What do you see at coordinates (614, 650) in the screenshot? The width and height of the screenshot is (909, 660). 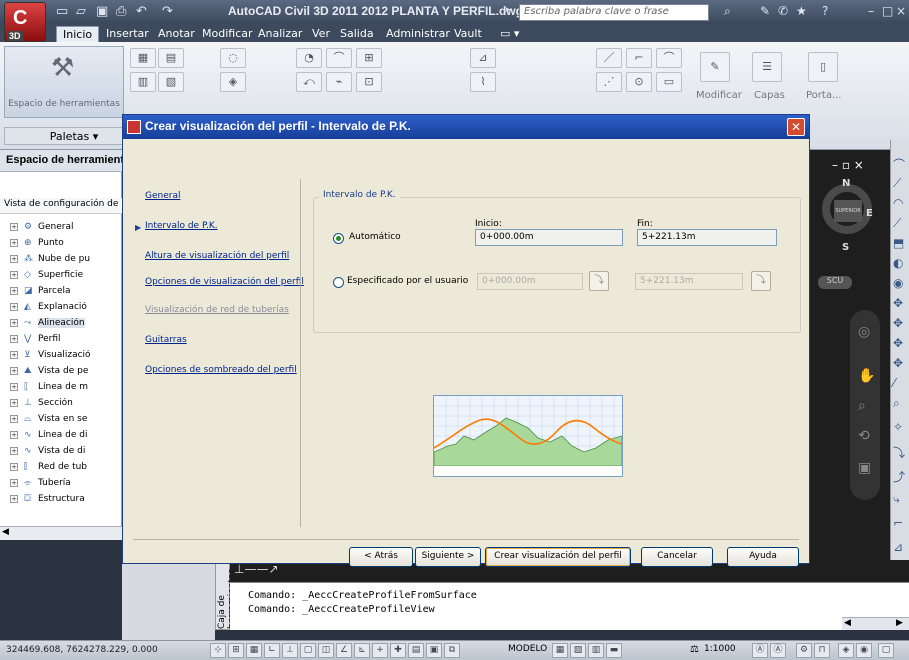 I see `pan-status-icon: ▬` at bounding box center [614, 650].